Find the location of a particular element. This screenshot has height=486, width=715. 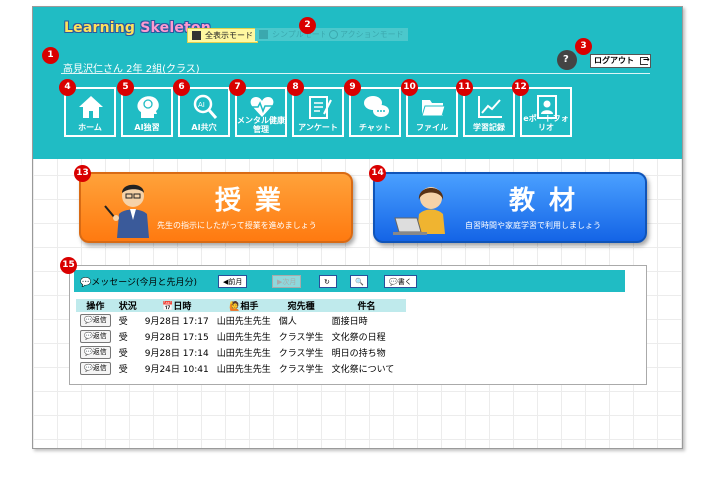

annotation-badge: 9 is located at coordinates (352, 87).